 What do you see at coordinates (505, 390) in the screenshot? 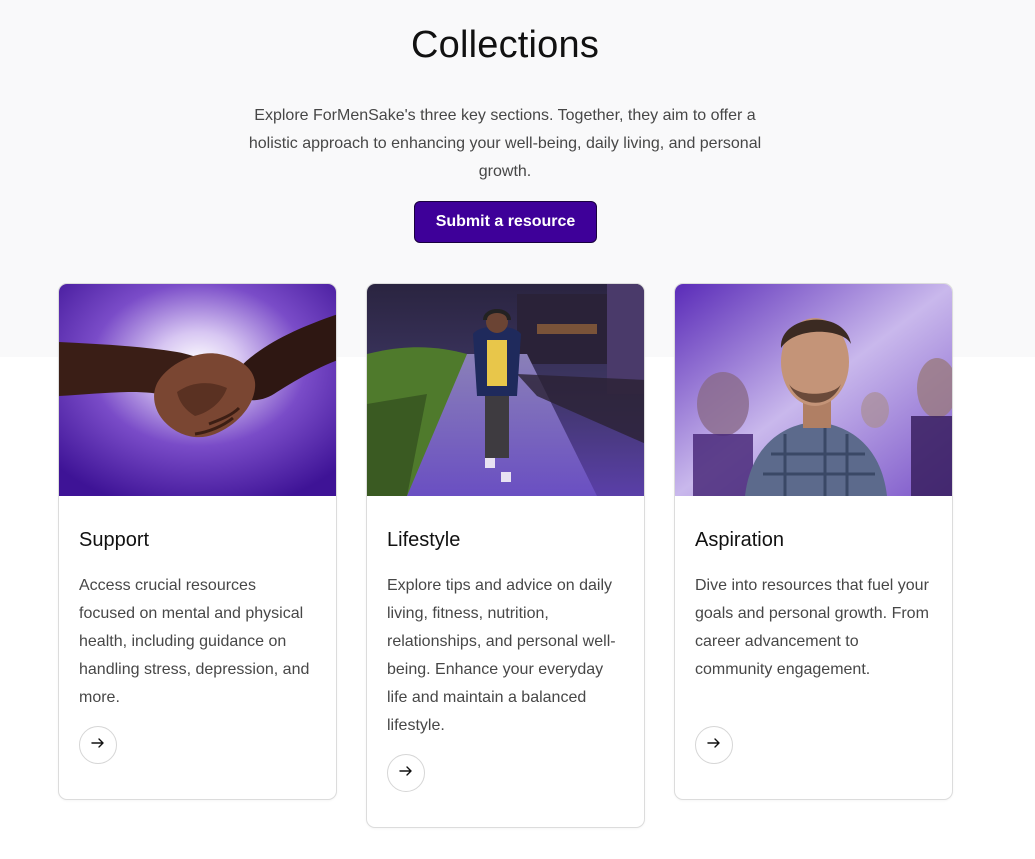
I see `man-walking-image` at bounding box center [505, 390].